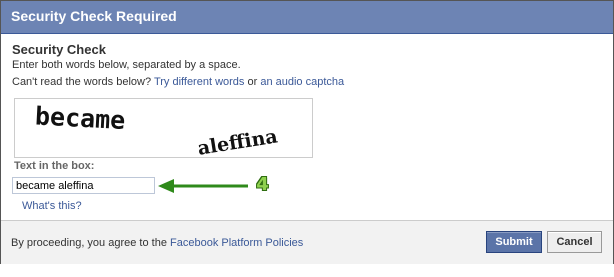  What do you see at coordinates (252, 82) in the screenshot?
I see `or-text: or` at bounding box center [252, 82].